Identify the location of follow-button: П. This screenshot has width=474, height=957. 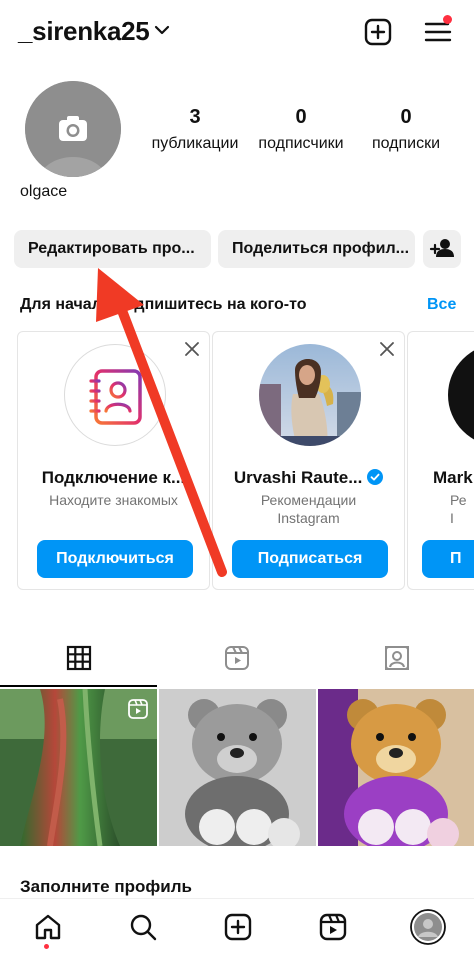
(448, 559).